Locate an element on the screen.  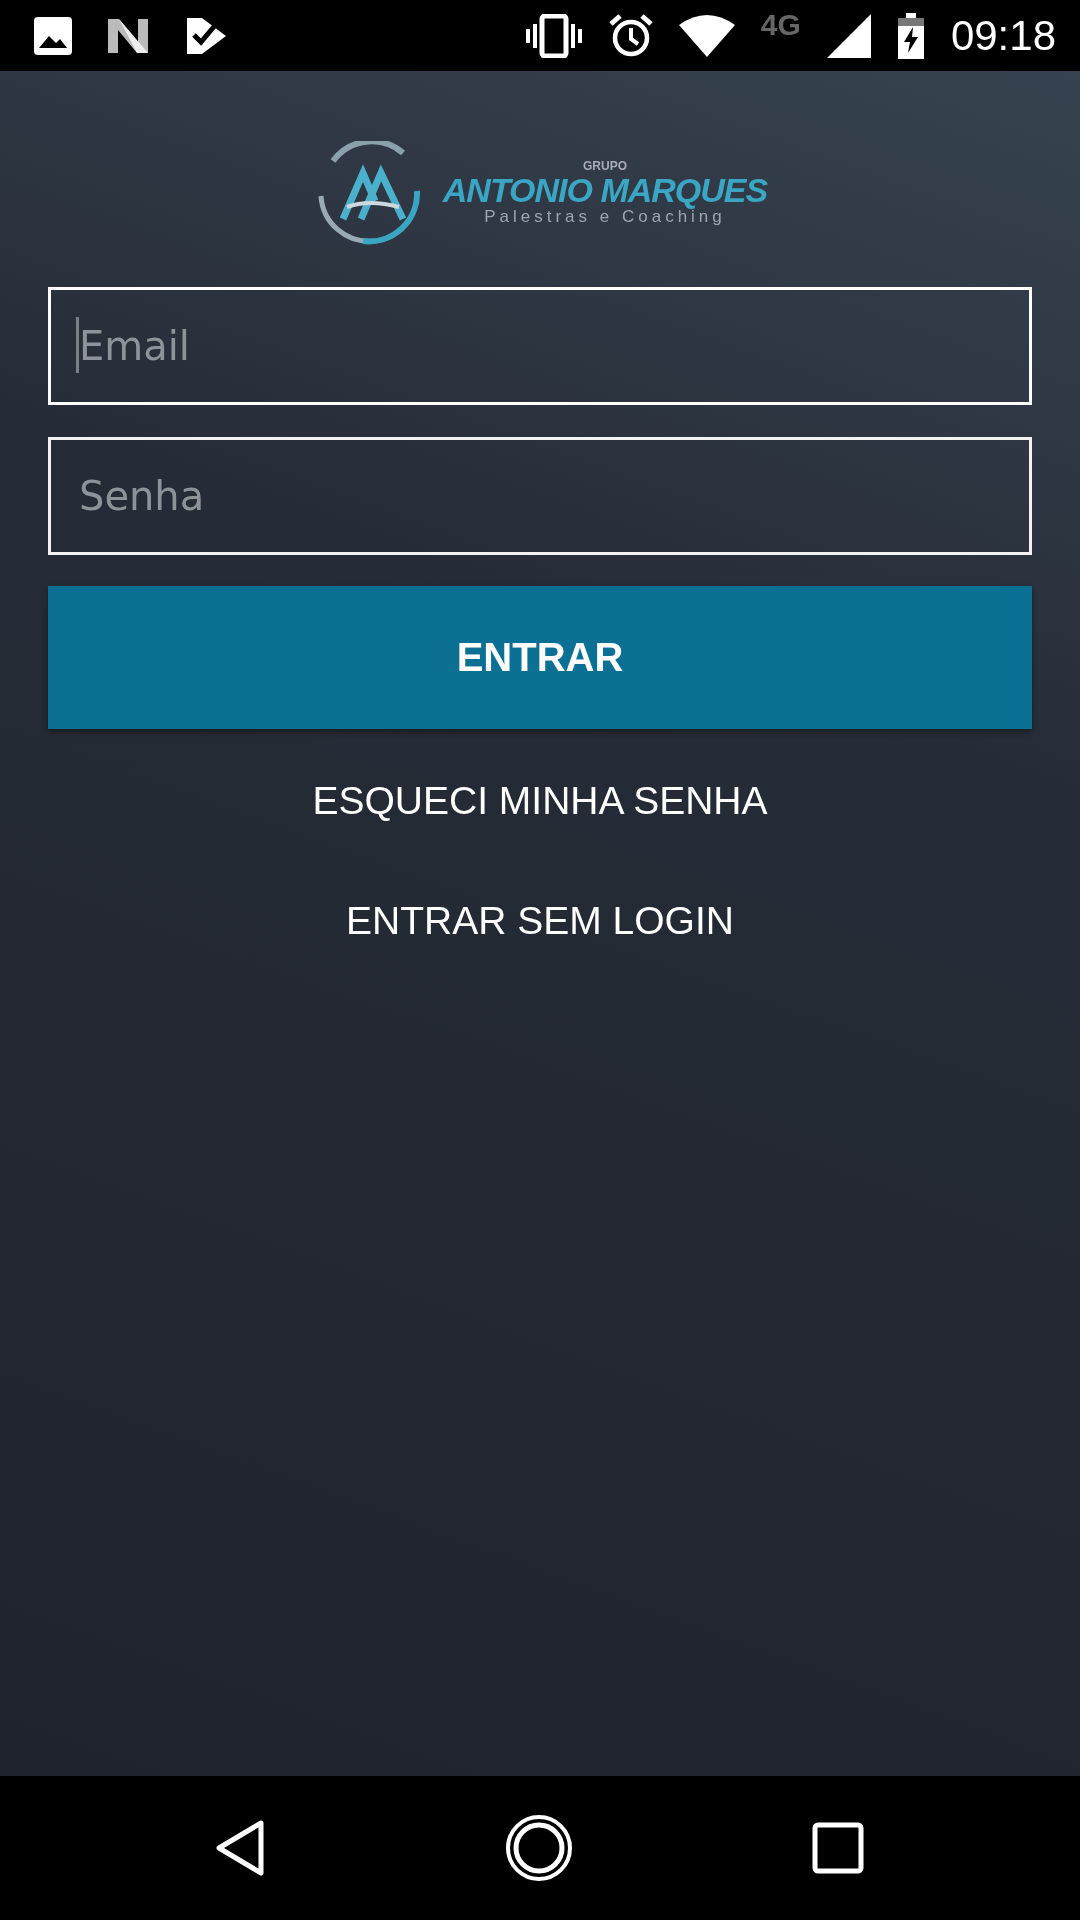
wifi-icon is located at coordinates (706, 35).